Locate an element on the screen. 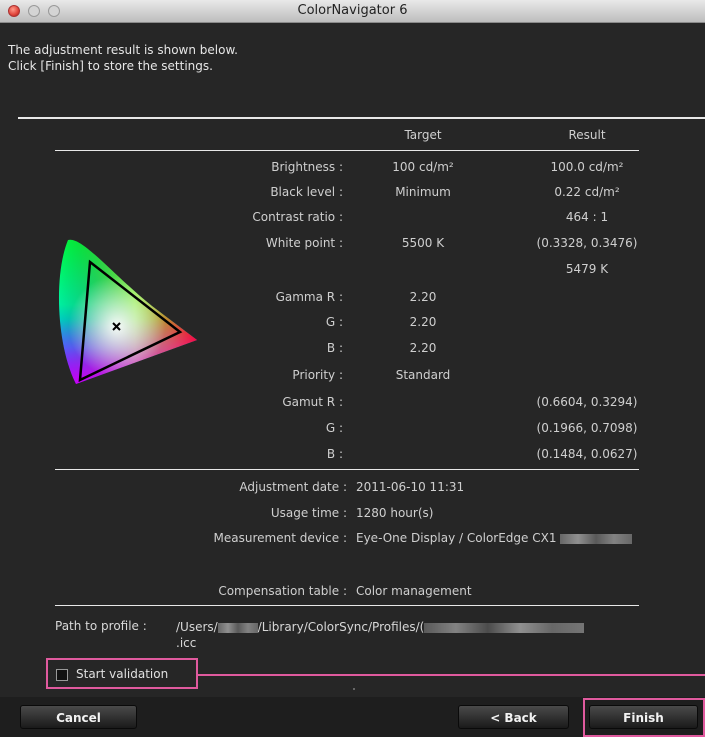 The image size is (705, 737). details-divider is located at coordinates (347, 605).